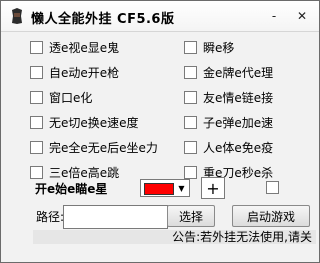  What do you see at coordinates (271, 216) in the screenshot?
I see `start-game-button: 启动游戏` at bounding box center [271, 216].